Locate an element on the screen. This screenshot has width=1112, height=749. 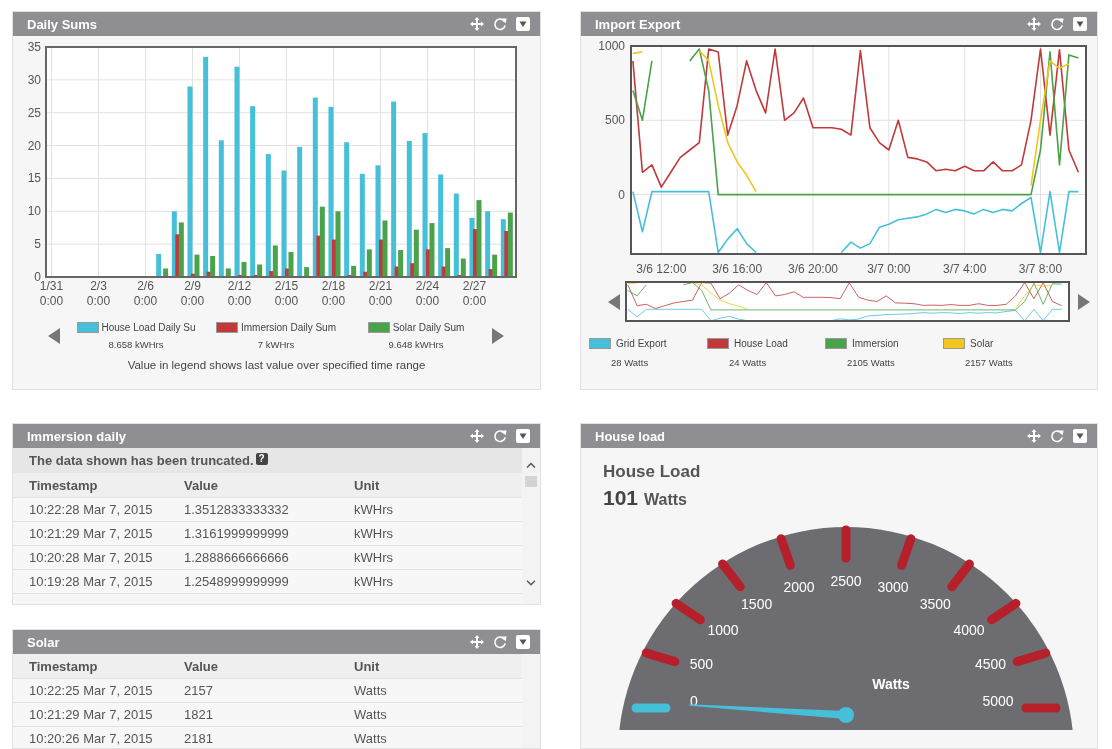
y-tick-label: 1000 is located at coordinates (611, 46).